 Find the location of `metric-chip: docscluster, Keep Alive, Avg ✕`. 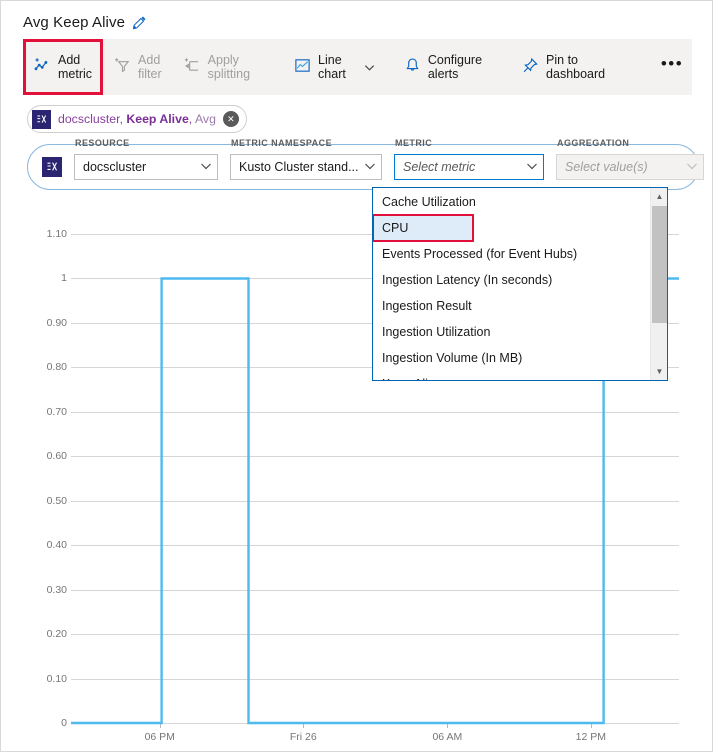

metric-chip: docscluster, Keep Alive, Avg ✕ is located at coordinates (137, 119).